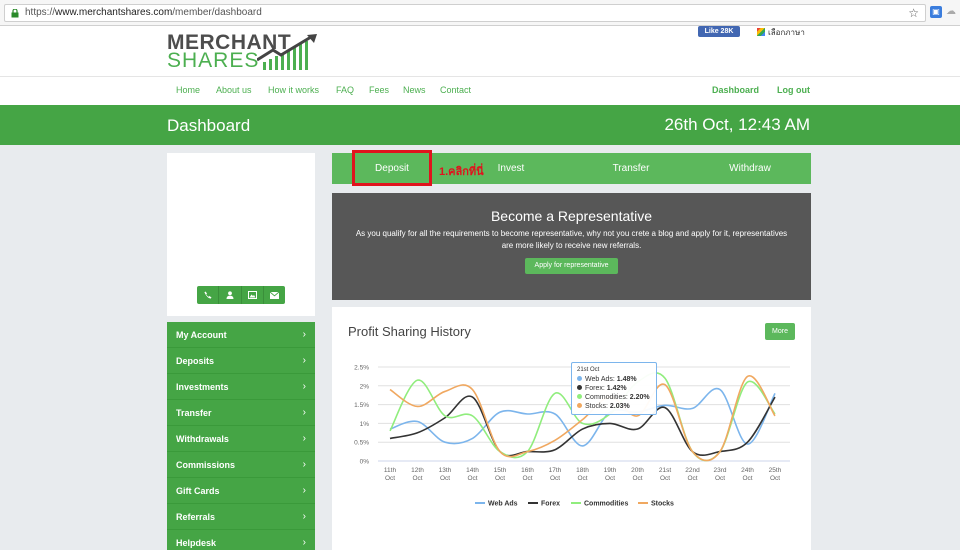 Image resolution: width=960 pixels, height=550 pixels. I want to click on nav-faq: FAQ, so click(345, 90).